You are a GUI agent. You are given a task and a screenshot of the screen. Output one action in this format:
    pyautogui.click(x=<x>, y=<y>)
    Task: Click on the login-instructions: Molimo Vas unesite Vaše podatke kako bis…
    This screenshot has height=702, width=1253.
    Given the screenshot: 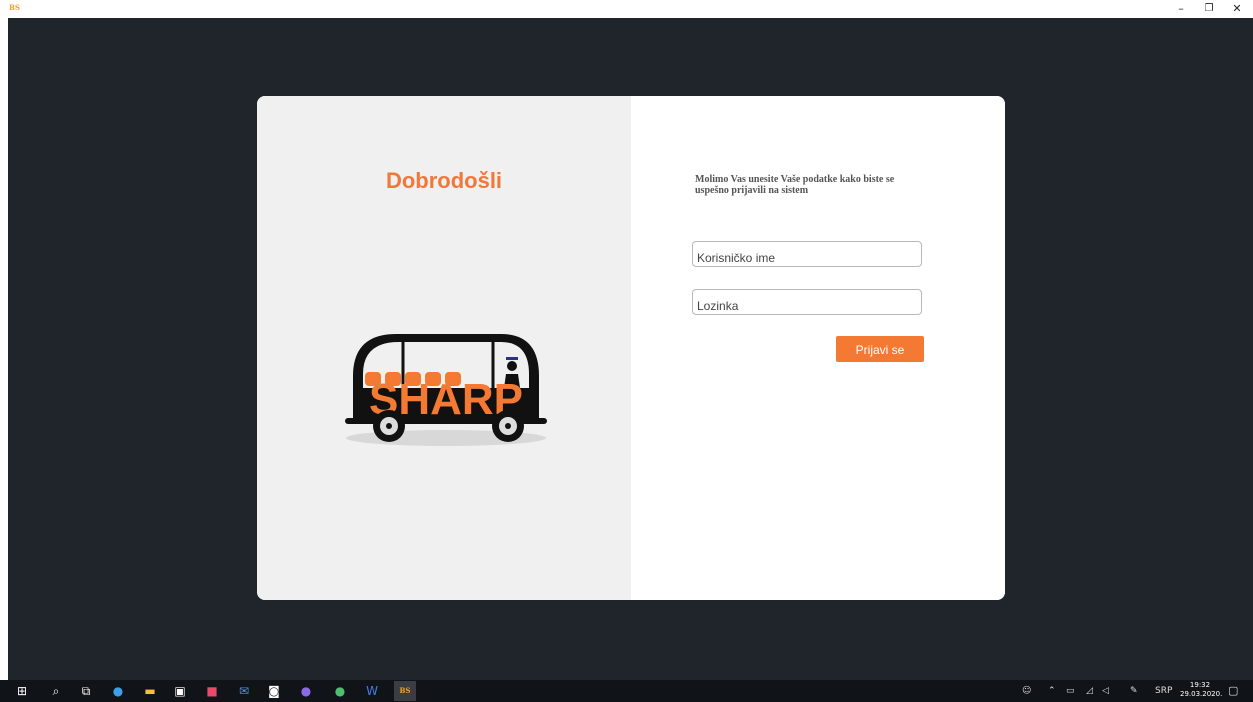 What is the action you would take?
    pyautogui.click(x=795, y=185)
    